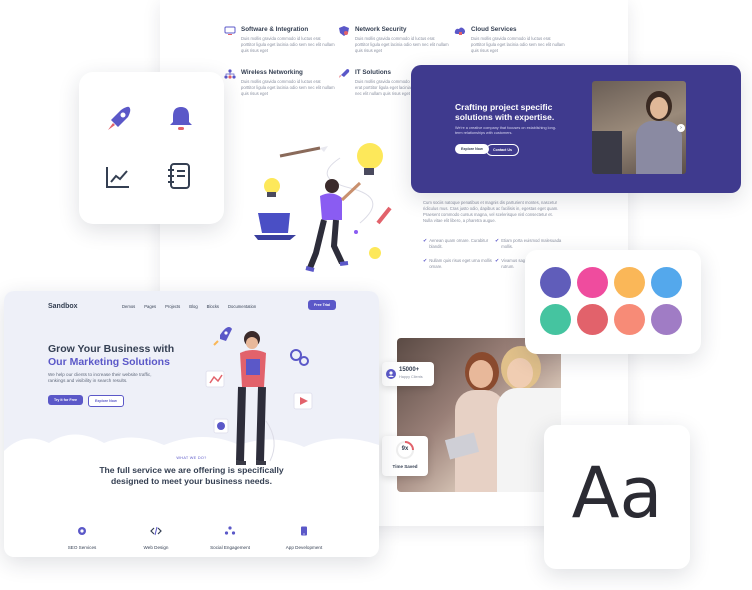 The image size is (752, 590). Describe the element at coordinates (666, 319) in the screenshot. I see `color-swatch-violet` at that location.